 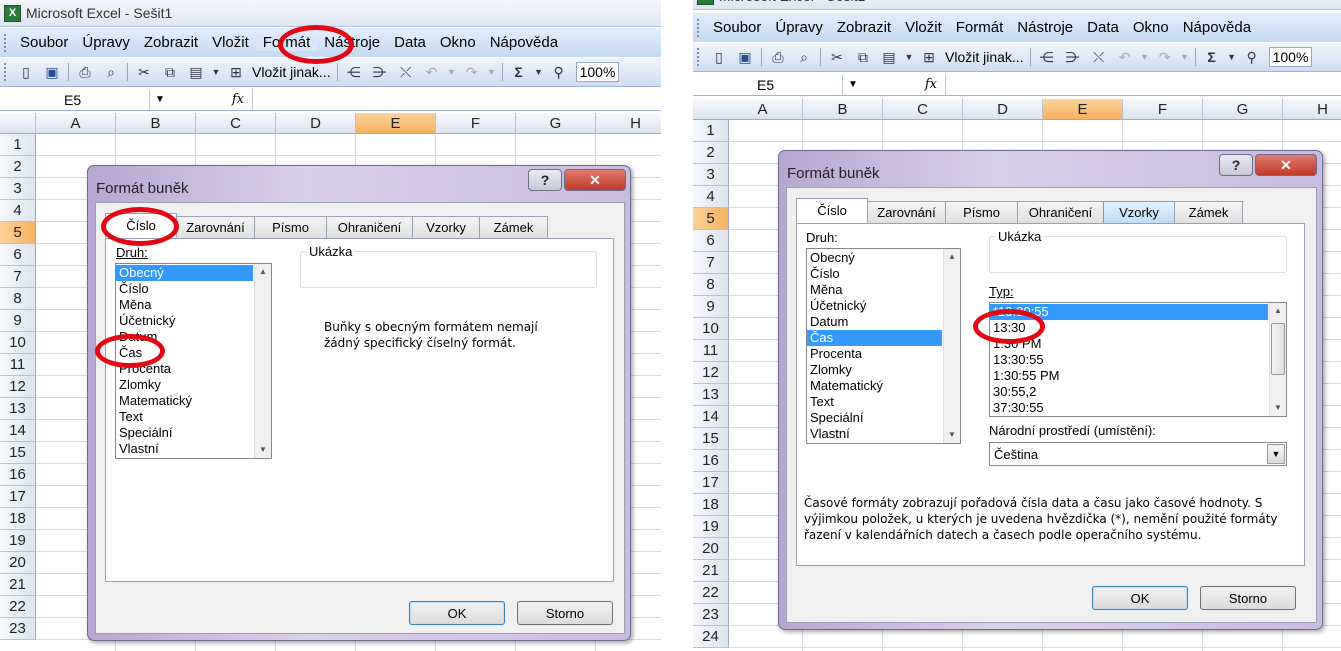 What do you see at coordinates (1290, 57) in the screenshot?
I see `zoom-box: 100%` at bounding box center [1290, 57].